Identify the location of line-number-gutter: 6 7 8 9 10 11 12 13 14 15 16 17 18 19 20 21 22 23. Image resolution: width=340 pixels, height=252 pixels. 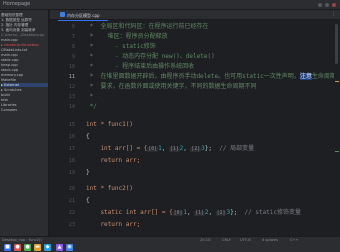
(65, 128).